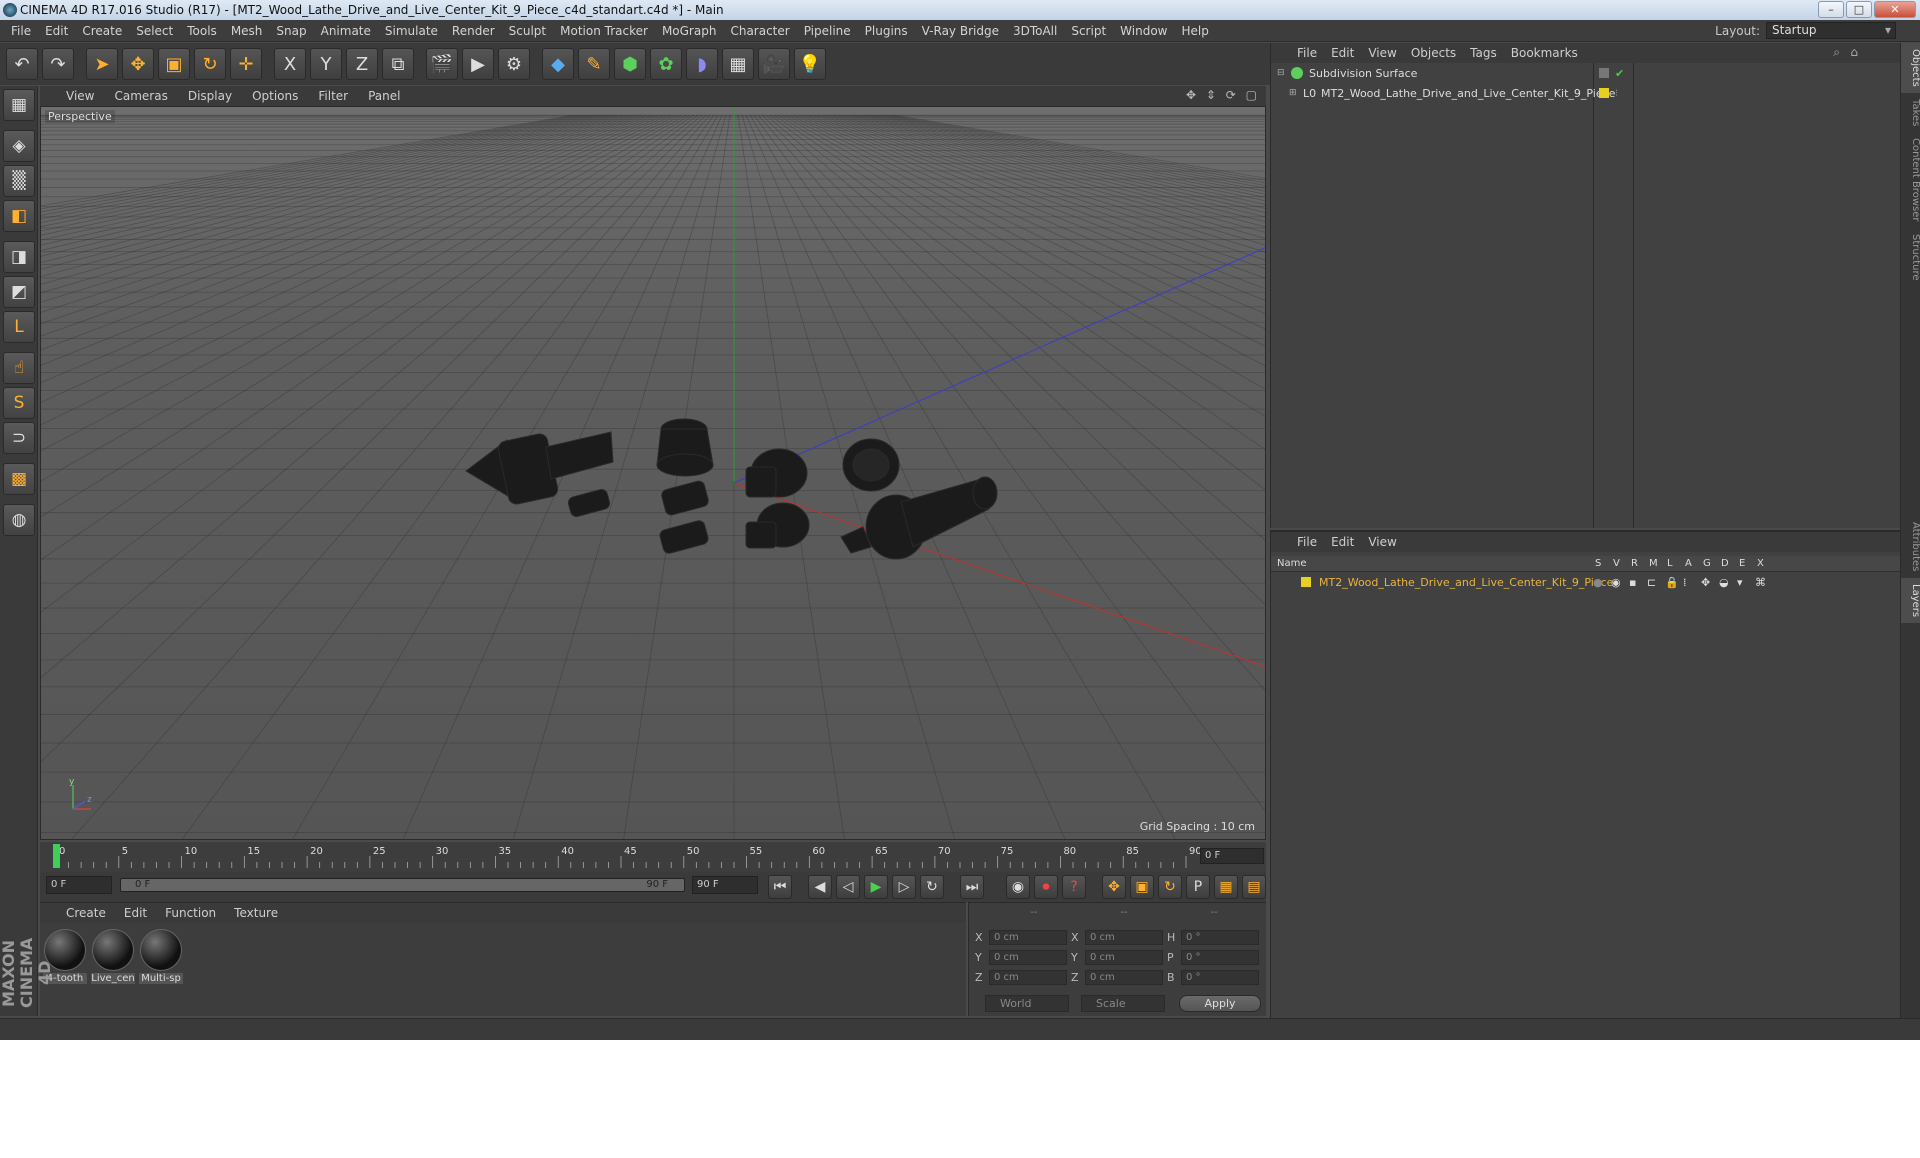  I want to click on small-spur-drive, so click(589, 503).